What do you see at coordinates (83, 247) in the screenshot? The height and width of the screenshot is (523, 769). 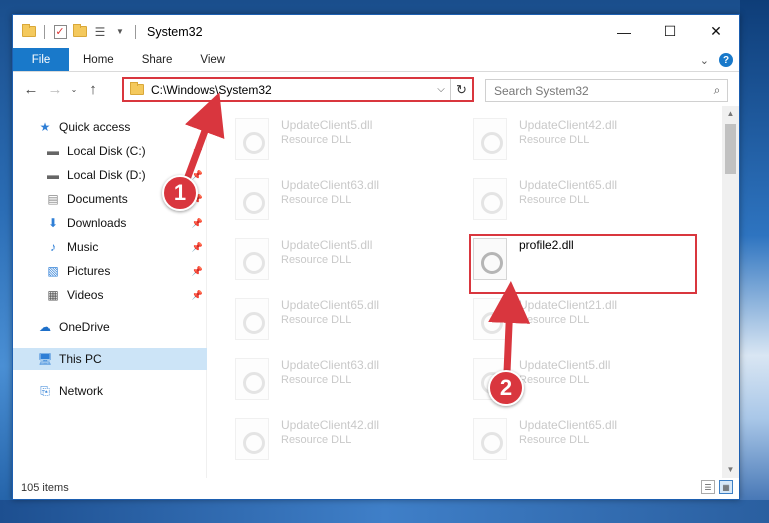 I see `sidebar-item-label: Music` at bounding box center [83, 247].